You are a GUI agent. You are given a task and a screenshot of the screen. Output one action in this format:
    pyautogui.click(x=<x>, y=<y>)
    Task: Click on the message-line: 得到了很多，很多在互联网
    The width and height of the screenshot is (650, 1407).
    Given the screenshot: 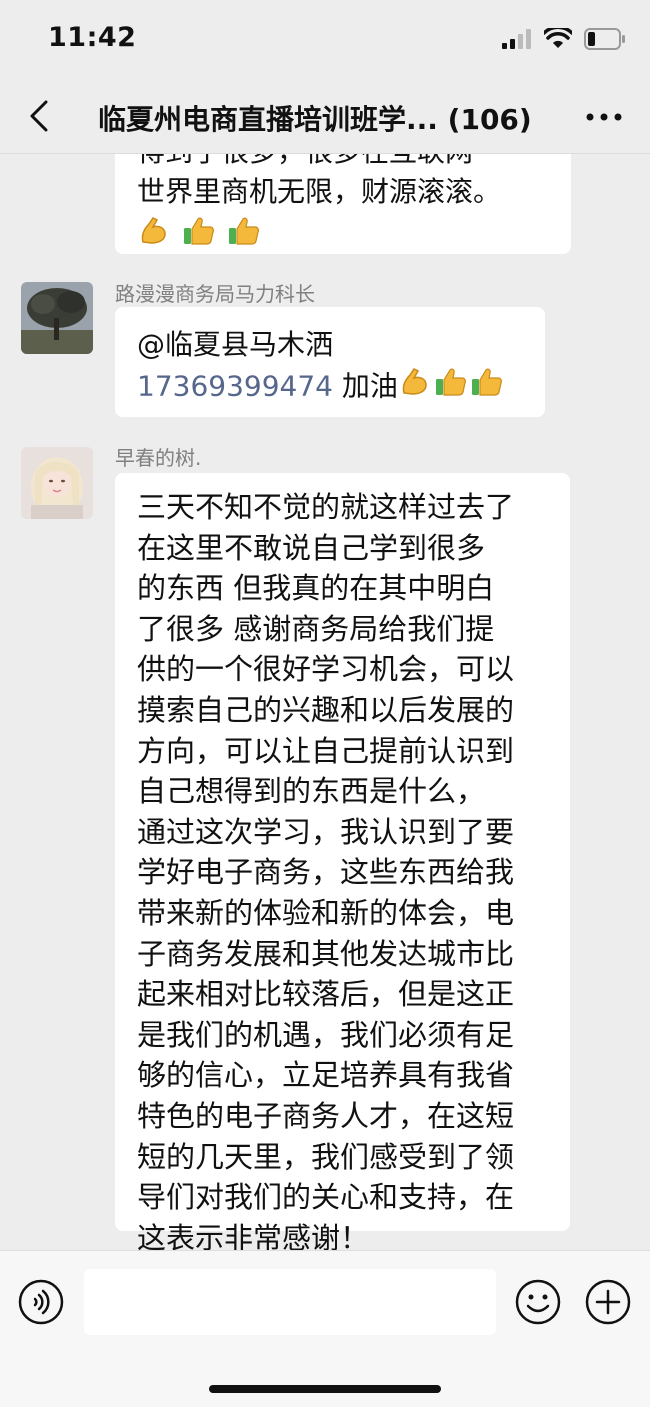 What is the action you would take?
    pyautogui.click(x=343, y=163)
    